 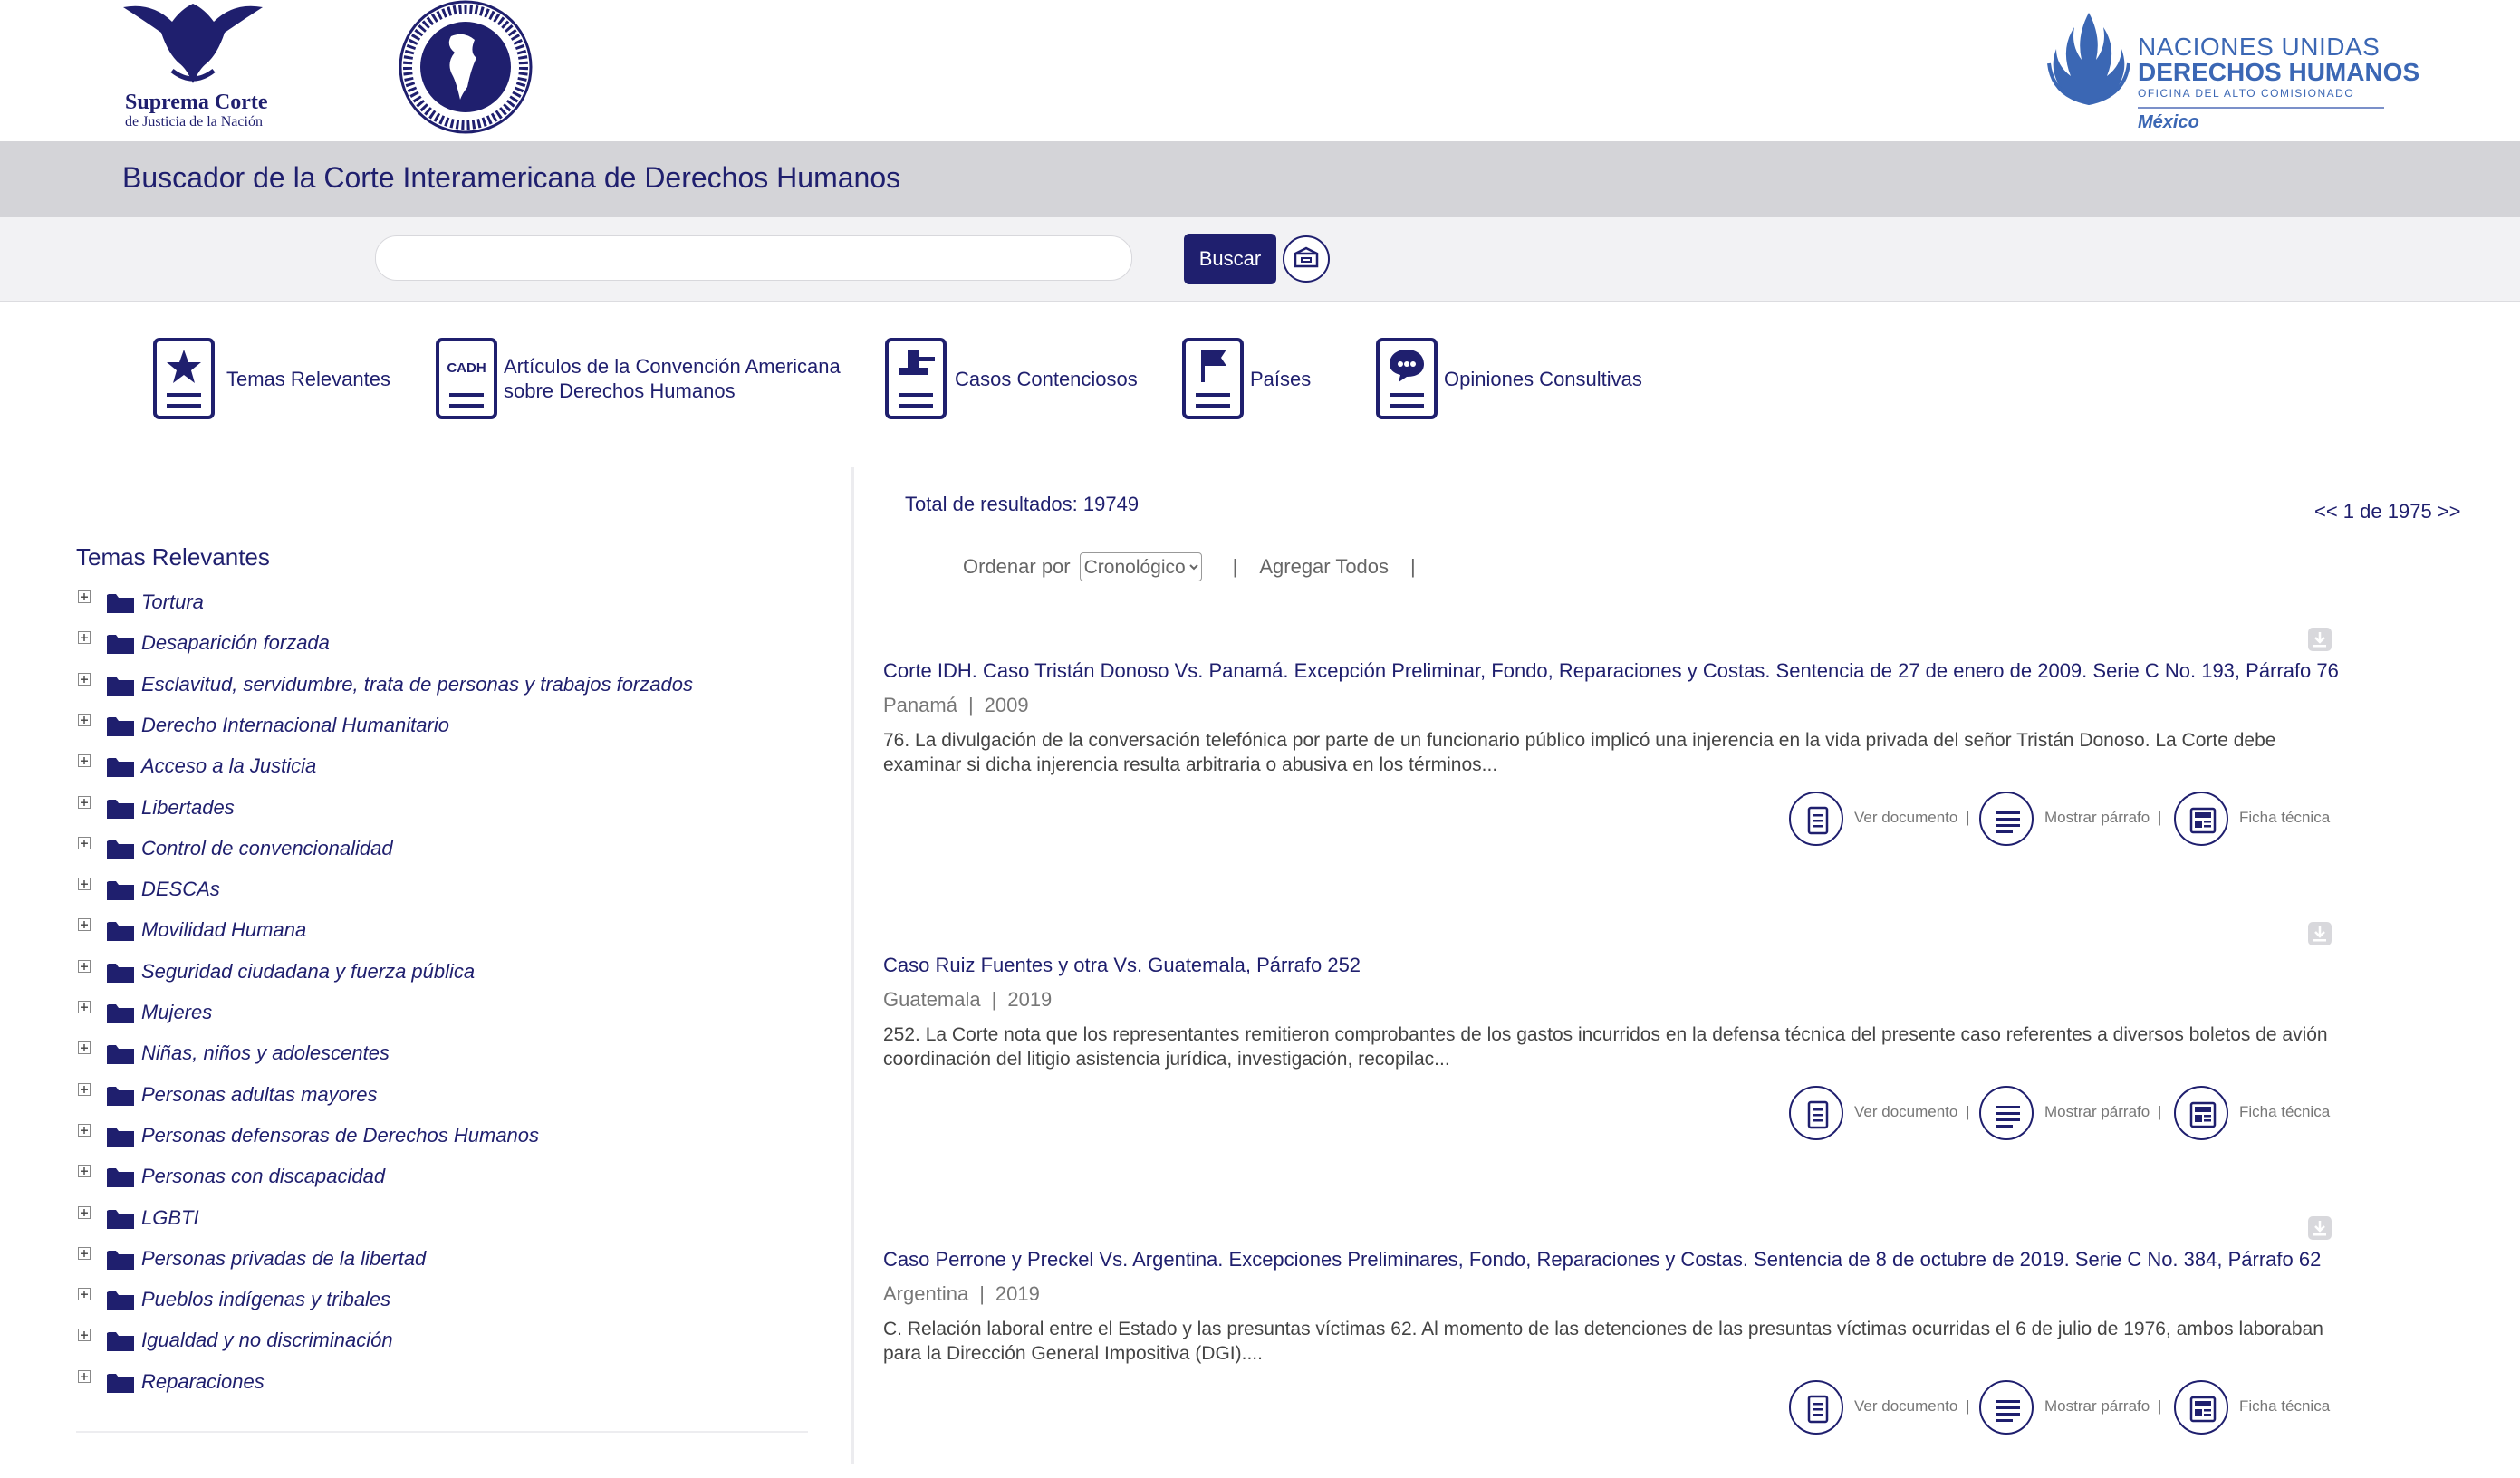 I want to click on tree-item-label: Personas adultas mayores, so click(x=259, y=1095).